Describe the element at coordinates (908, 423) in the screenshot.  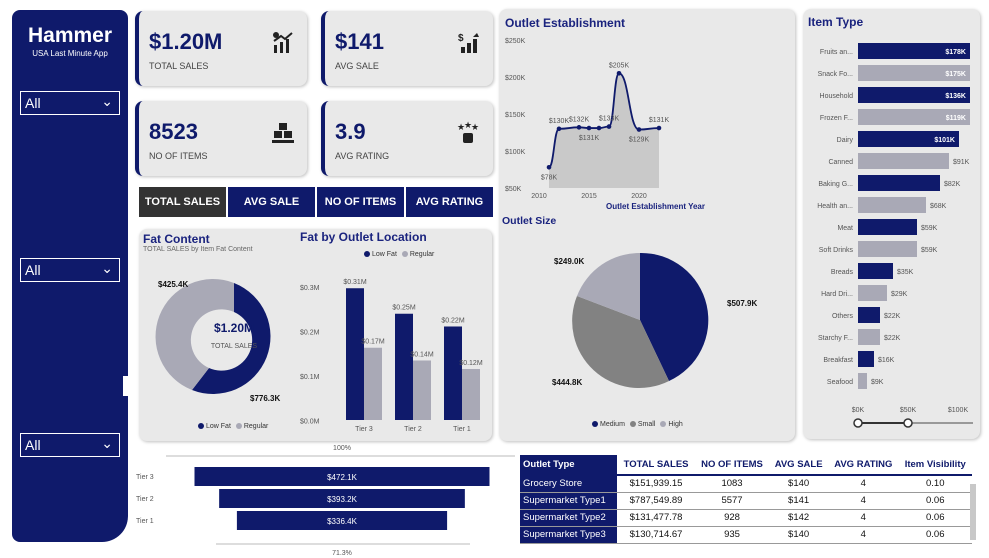
I see `range-slider-handle-max` at that location.